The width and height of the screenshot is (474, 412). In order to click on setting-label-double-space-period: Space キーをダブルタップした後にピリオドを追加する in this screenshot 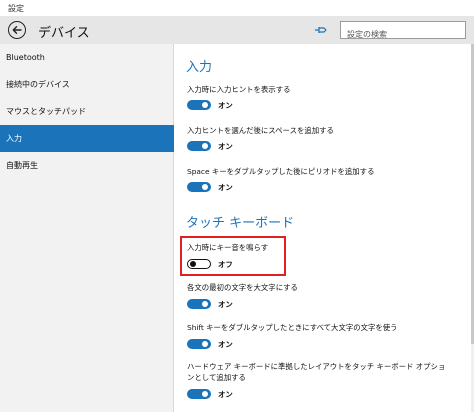, I will do `click(281, 171)`.